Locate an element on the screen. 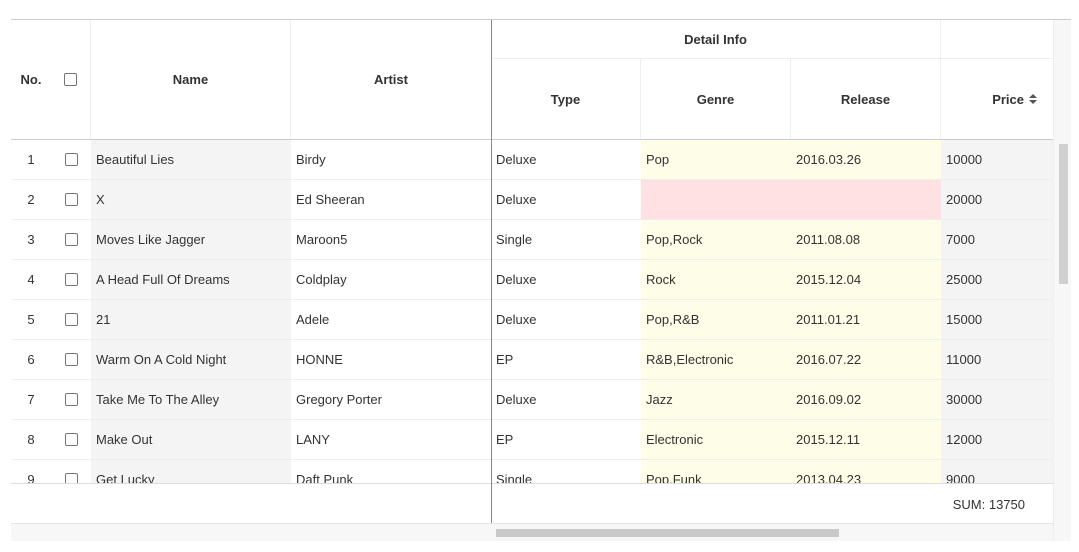 Image resolution: width=1079 pixels, height=552 pixels. horizontal-scrollbar-thumb is located at coordinates (667, 533).